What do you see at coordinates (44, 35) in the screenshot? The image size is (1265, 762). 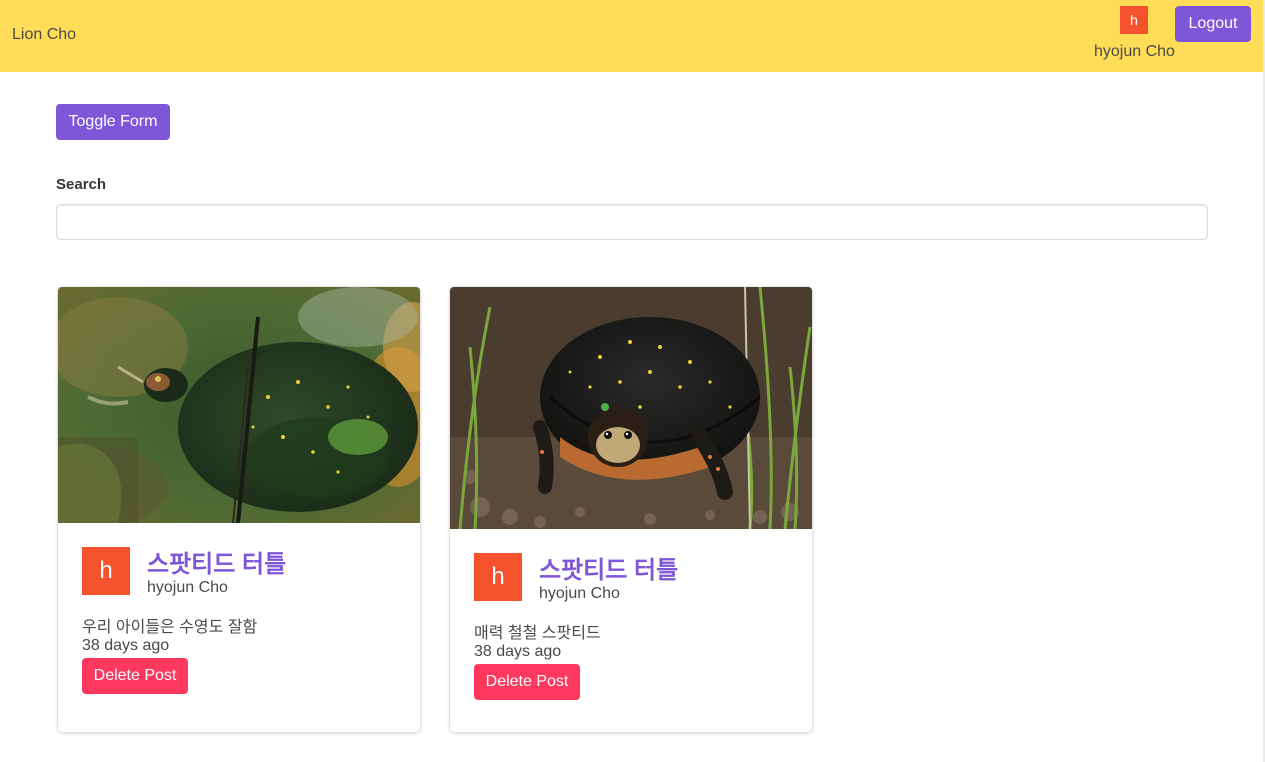 I see `brand-link: Lion Cho` at bounding box center [44, 35].